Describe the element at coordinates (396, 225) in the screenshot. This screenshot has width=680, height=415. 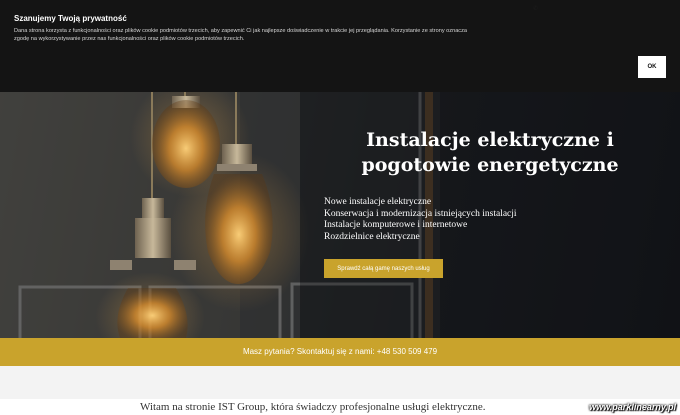
I see `list-item: Instalacje komputerowe i internetowe` at that location.